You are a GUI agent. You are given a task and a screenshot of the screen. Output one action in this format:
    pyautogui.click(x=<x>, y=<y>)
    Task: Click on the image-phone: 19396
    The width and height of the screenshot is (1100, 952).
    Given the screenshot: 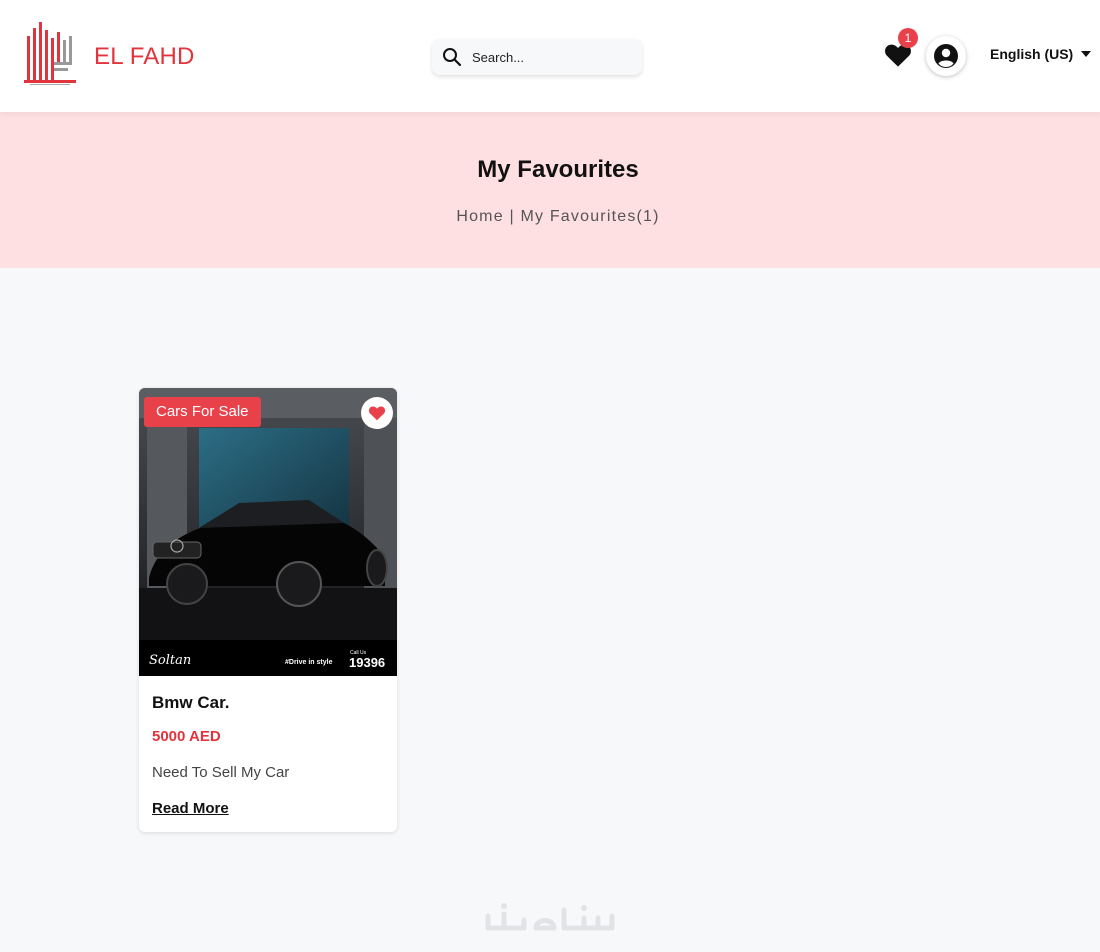 What is the action you would take?
    pyautogui.click(x=367, y=662)
    